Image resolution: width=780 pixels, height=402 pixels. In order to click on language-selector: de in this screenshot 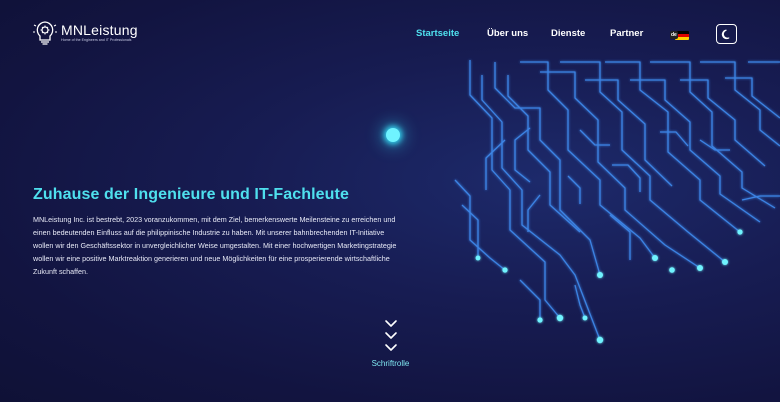, I will do `click(680, 35)`.